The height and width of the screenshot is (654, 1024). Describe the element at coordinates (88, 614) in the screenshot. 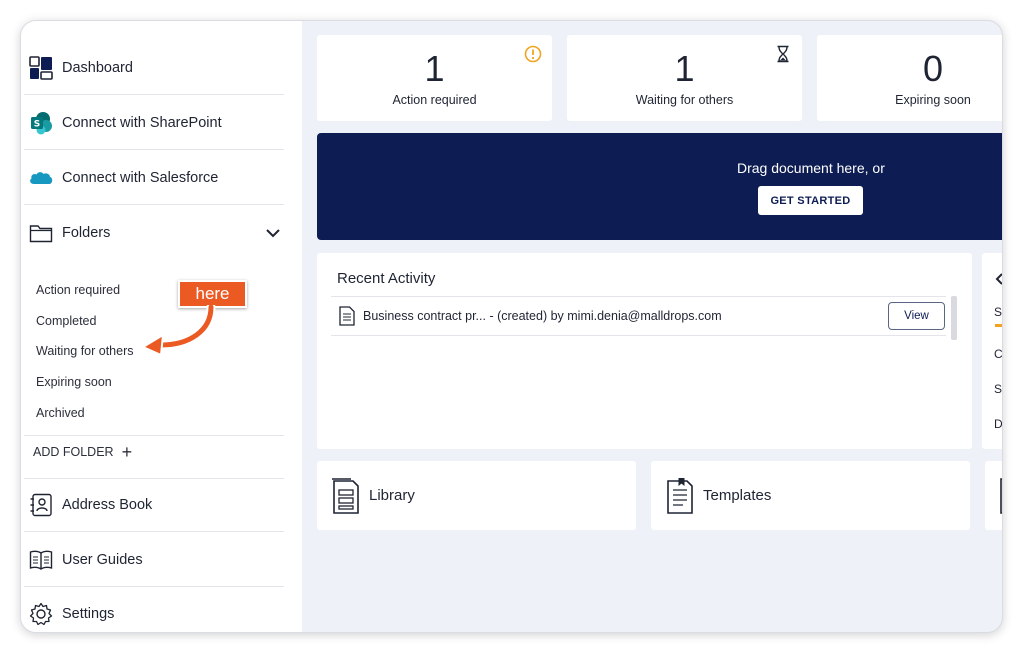

I see `sidebar-item-label: Settings` at that location.